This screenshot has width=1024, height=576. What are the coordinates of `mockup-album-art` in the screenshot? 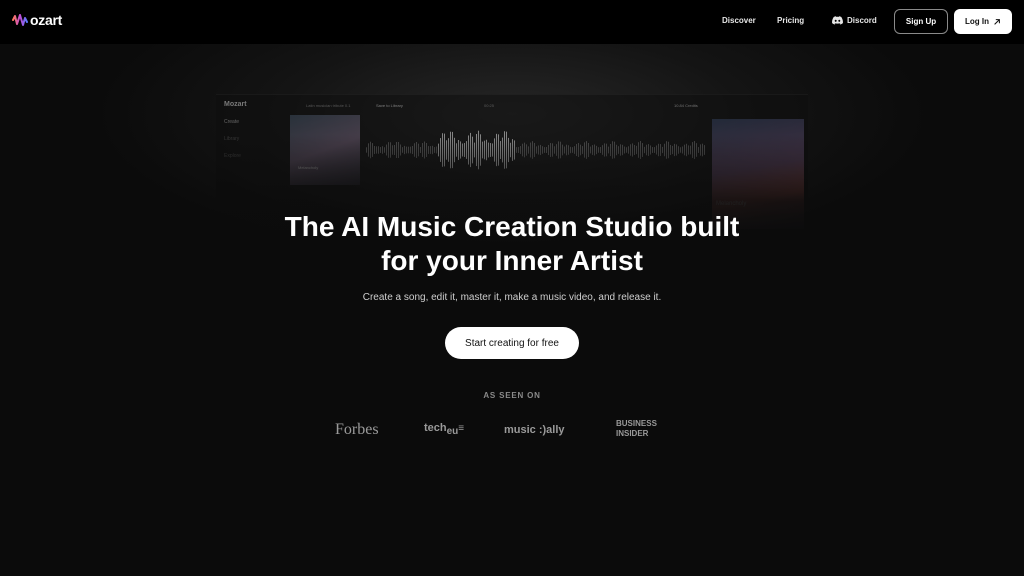 It's located at (325, 150).